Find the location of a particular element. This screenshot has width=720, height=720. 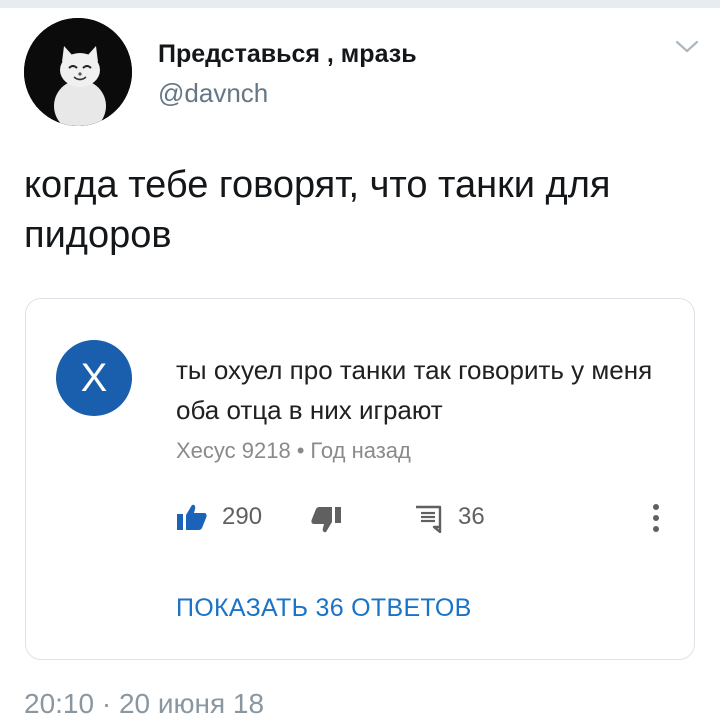

author-display-name: Представься , мразь is located at coordinates (287, 54).